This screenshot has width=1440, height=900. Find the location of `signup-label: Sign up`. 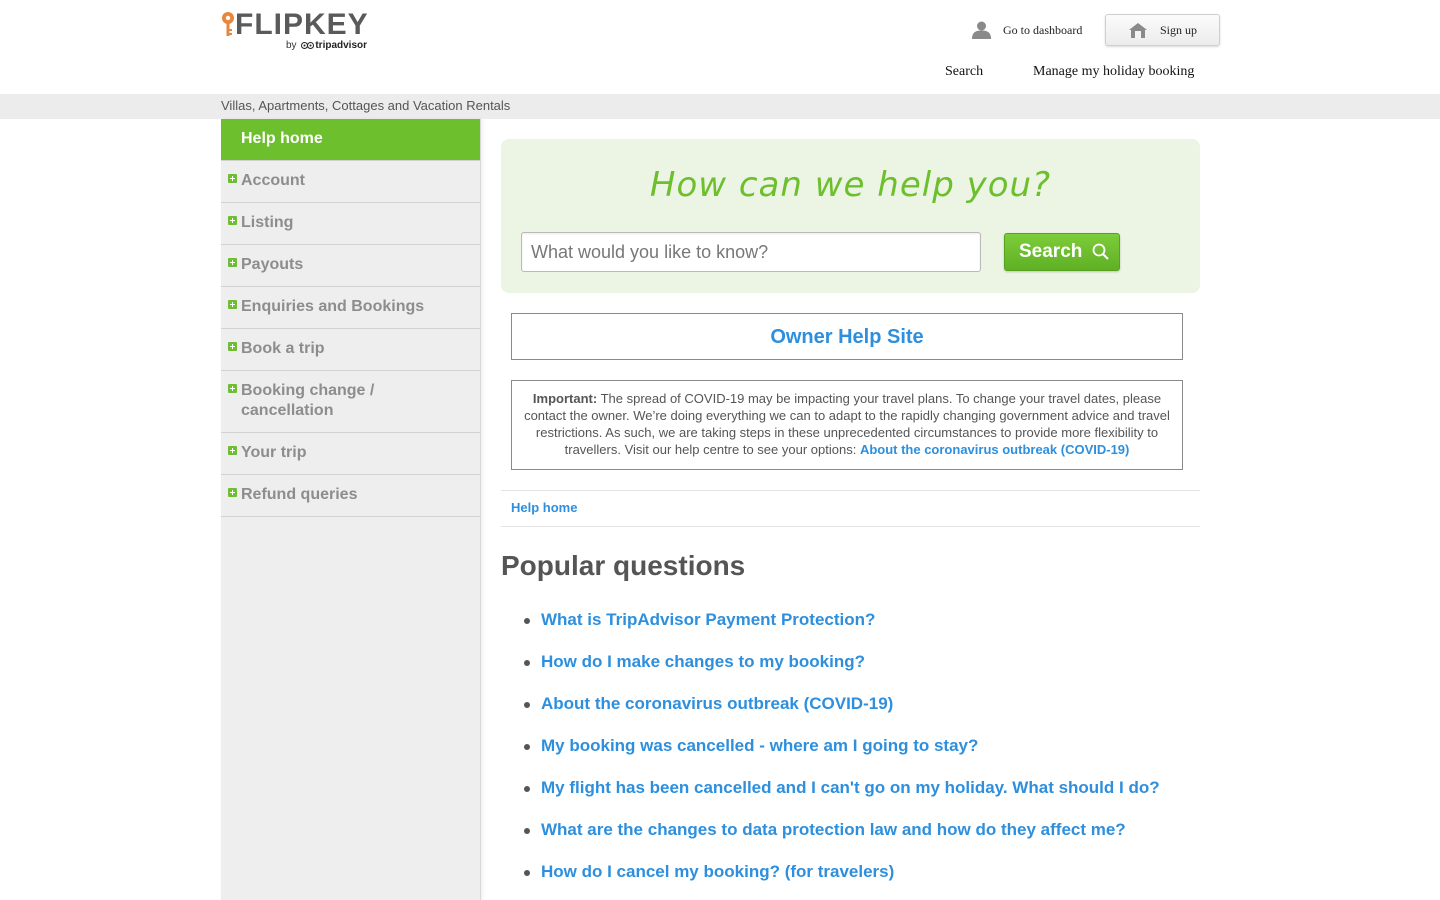

signup-label: Sign up is located at coordinates (1179, 29).